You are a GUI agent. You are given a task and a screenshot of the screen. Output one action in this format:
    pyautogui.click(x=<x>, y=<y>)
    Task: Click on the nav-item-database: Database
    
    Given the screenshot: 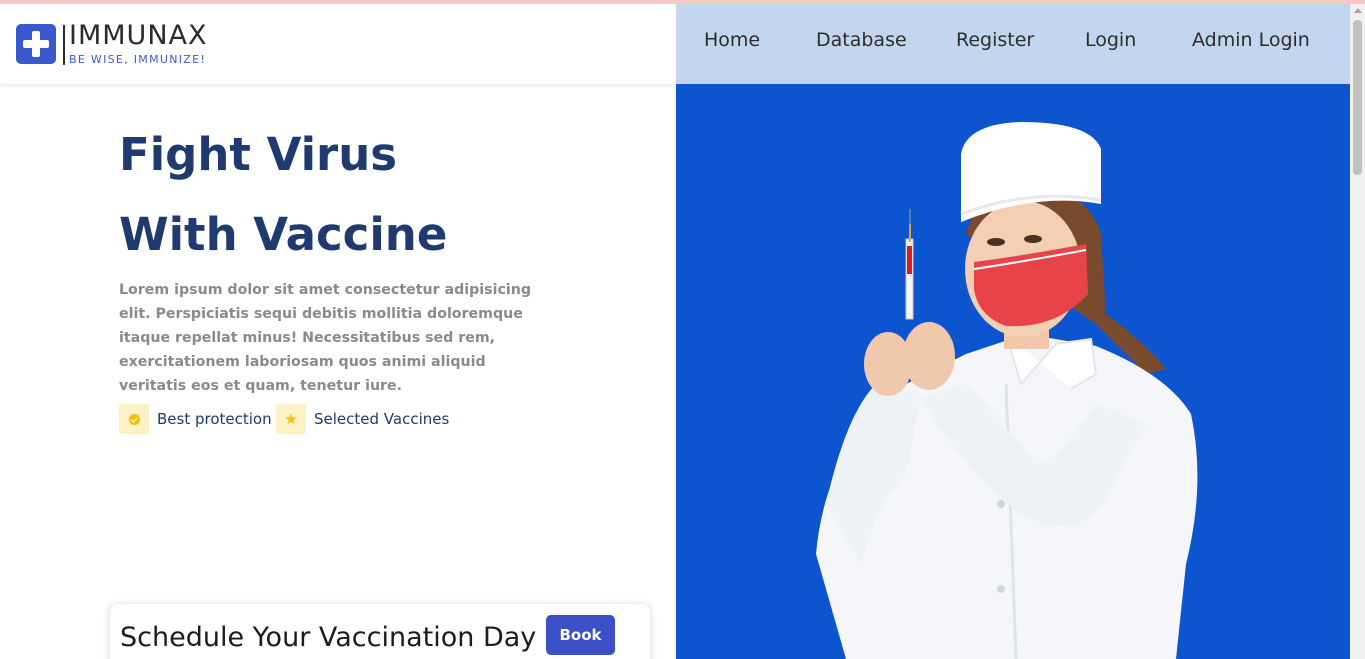 What is the action you would take?
    pyautogui.click(x=861, y=40)
    